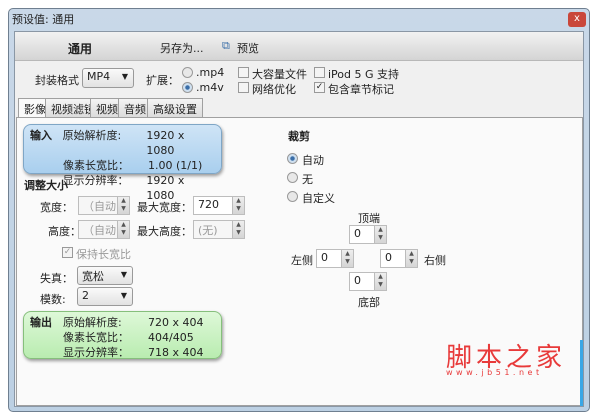 The width and height of the screenshot is (600, 419). Describe the element at coordinates (313, 160) in the screenshot. I see `crop-auto-label: 自动` at that location.